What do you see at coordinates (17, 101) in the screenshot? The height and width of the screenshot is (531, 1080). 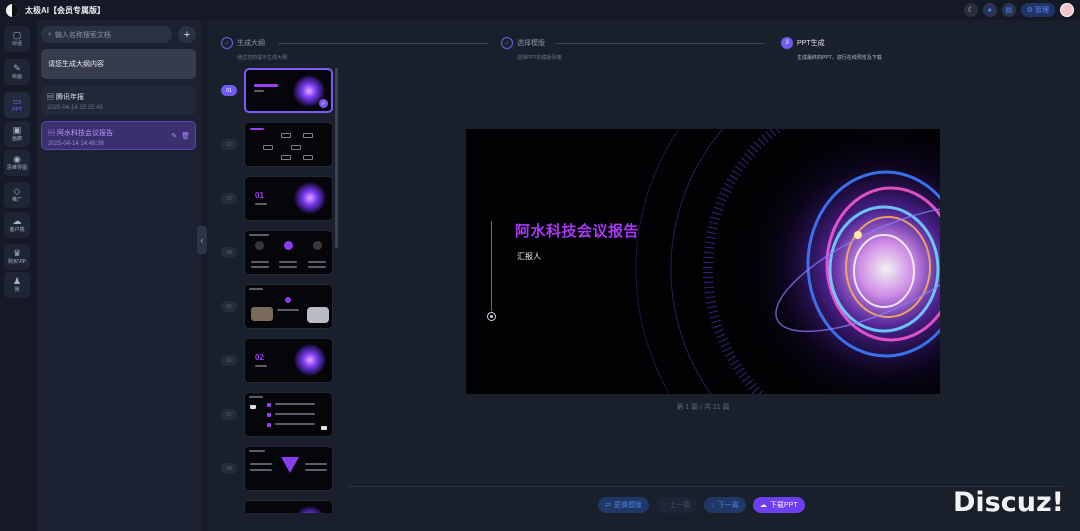 I see `ppt-icon: ▭` at bounding box center [17, 101].